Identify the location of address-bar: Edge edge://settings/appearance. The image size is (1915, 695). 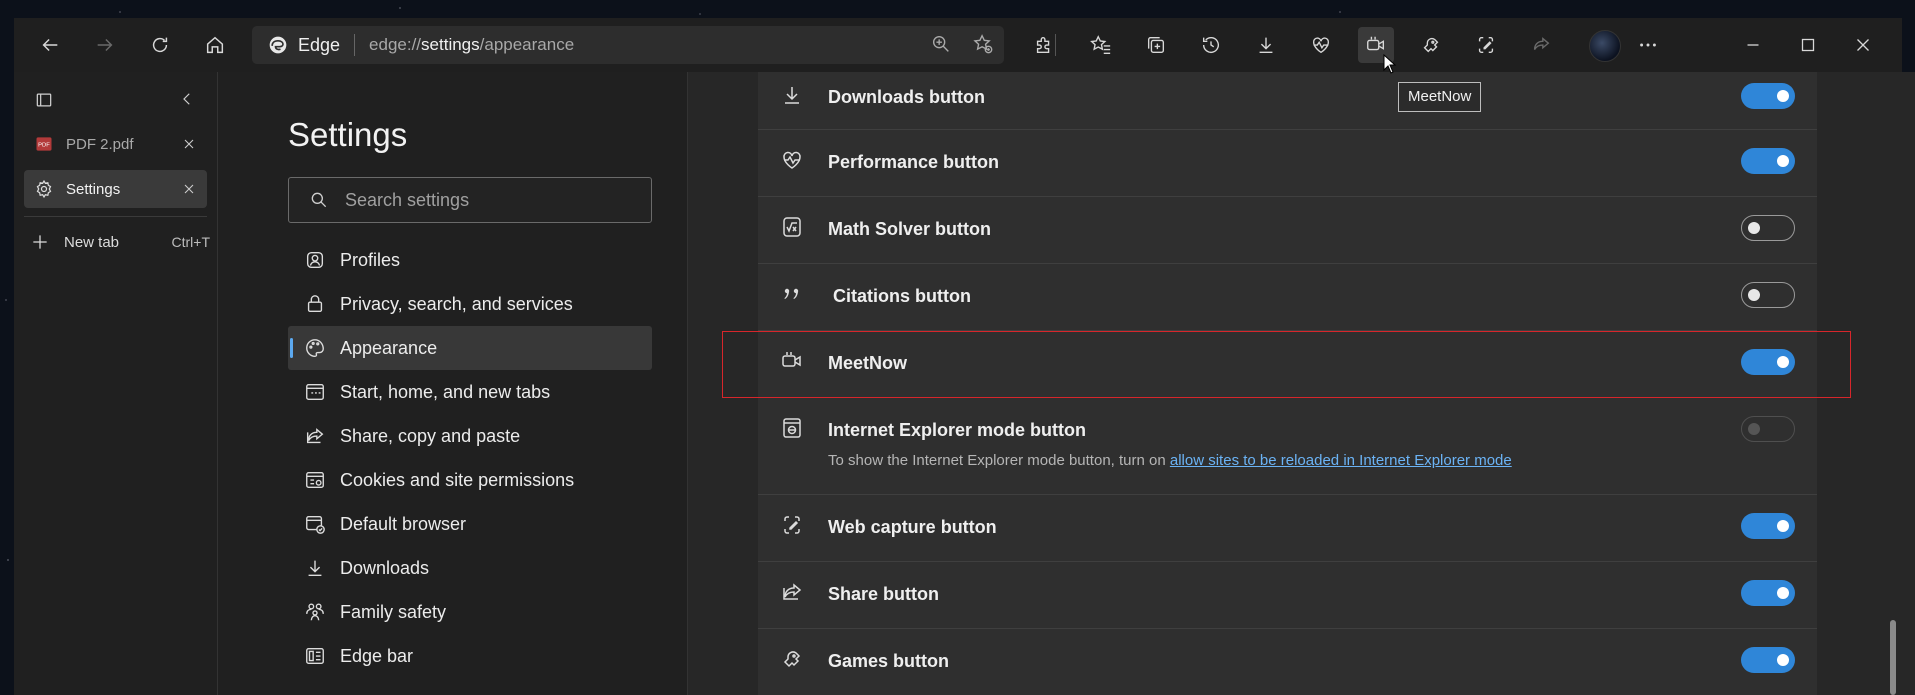
(628, 45).